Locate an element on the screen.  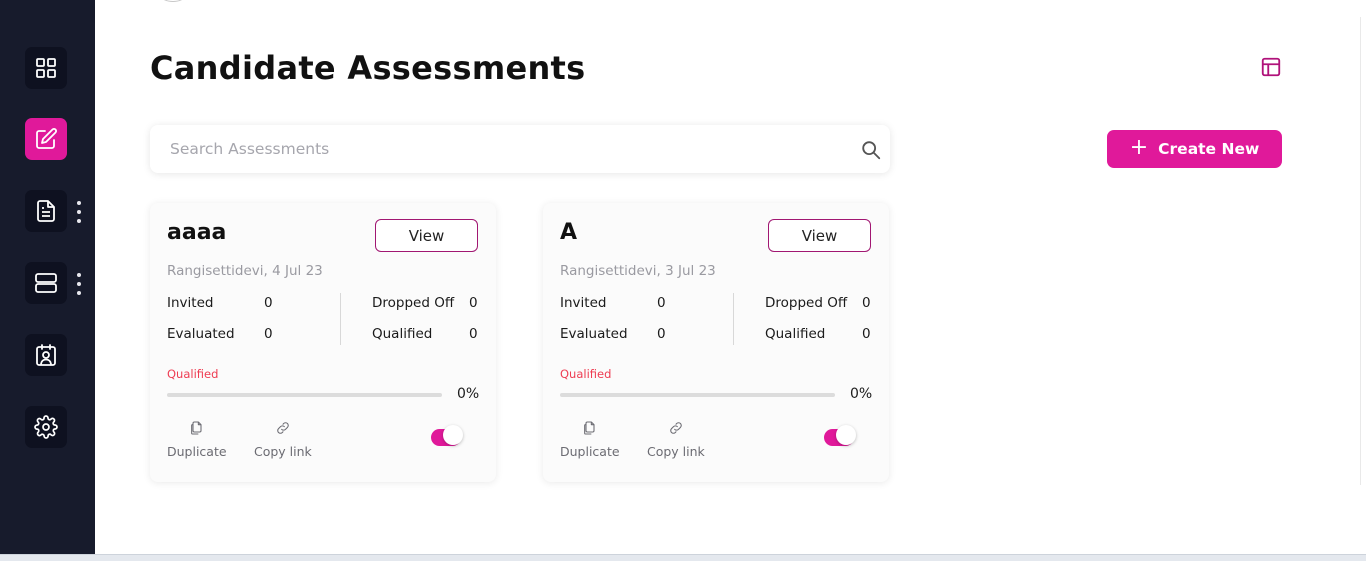
documents-menu-kebab-icon is located at coordinates (79, 212).